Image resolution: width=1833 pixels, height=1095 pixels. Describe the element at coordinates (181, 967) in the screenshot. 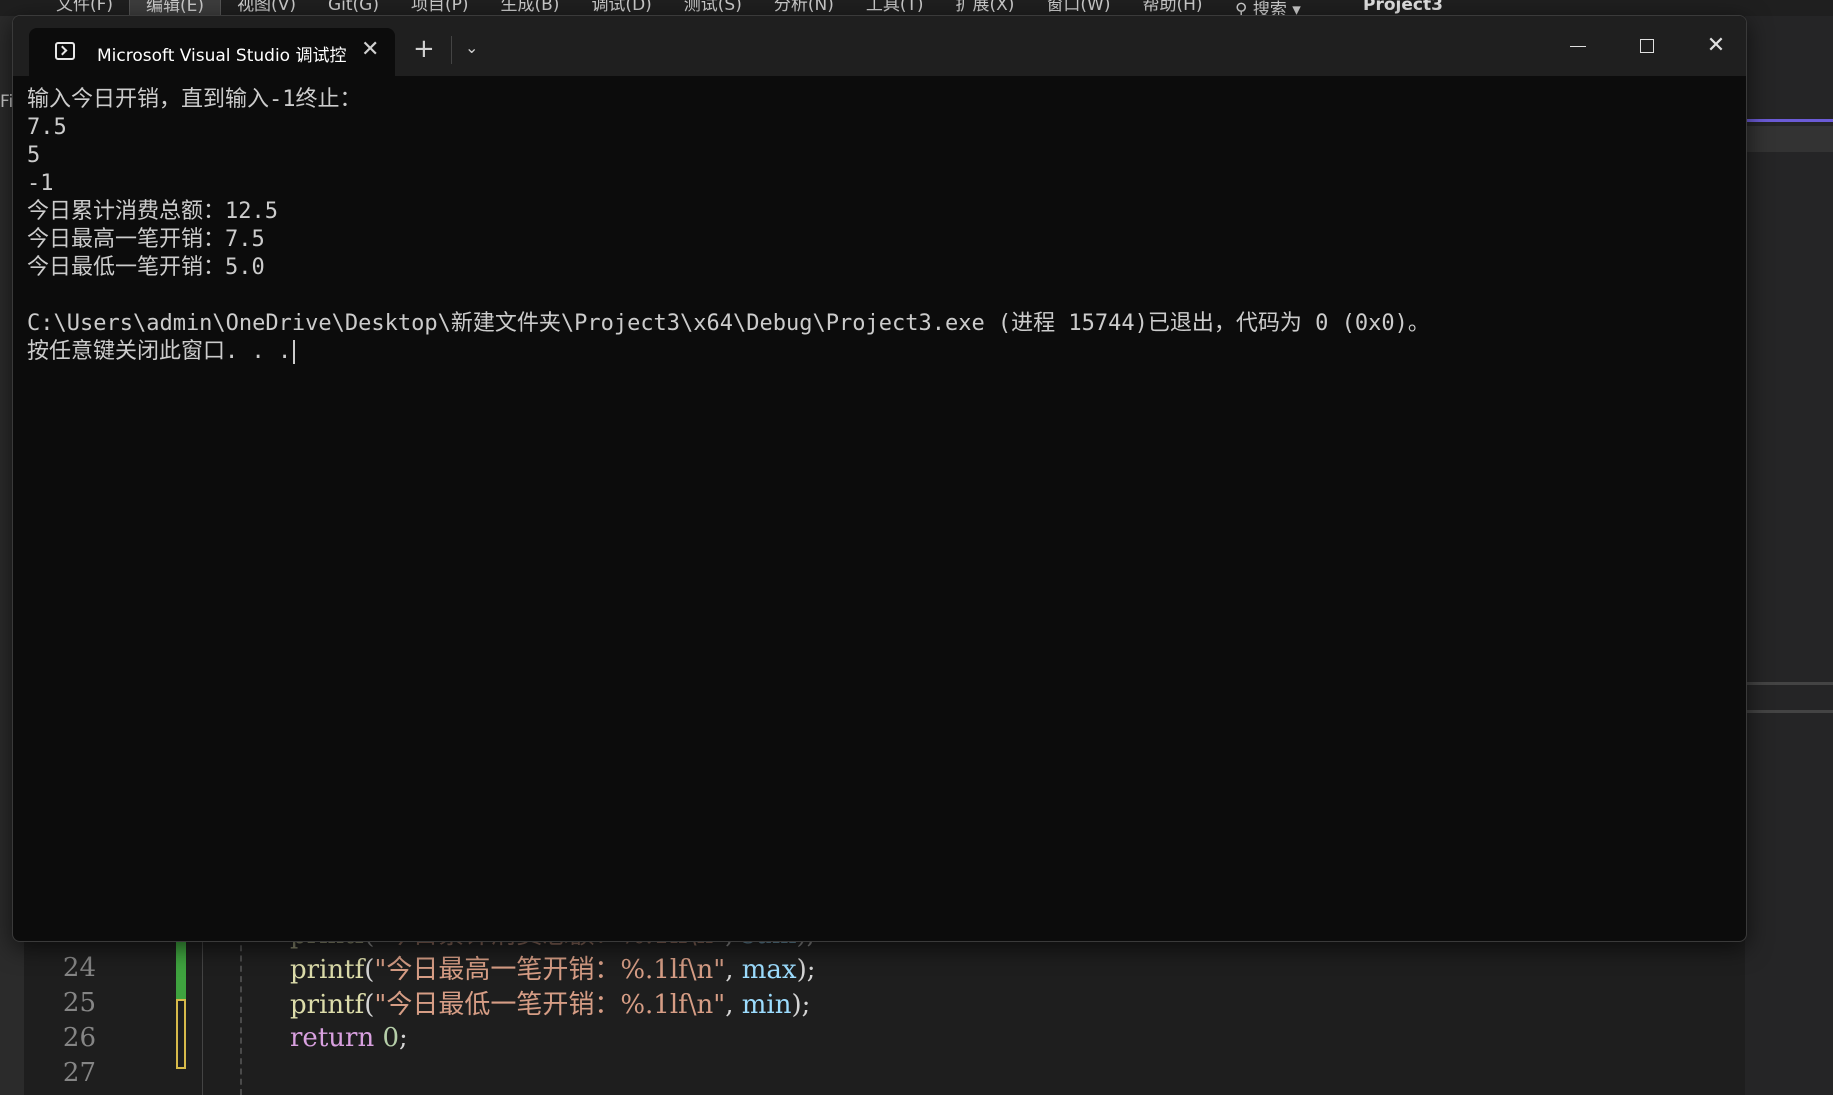

I see `change-marker-saved` at that location.